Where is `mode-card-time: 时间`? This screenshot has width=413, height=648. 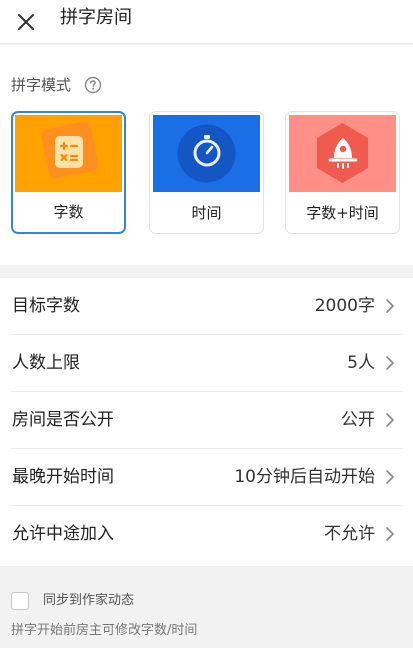
mode-card-time: 时间 is located at coordinates (206, 172).